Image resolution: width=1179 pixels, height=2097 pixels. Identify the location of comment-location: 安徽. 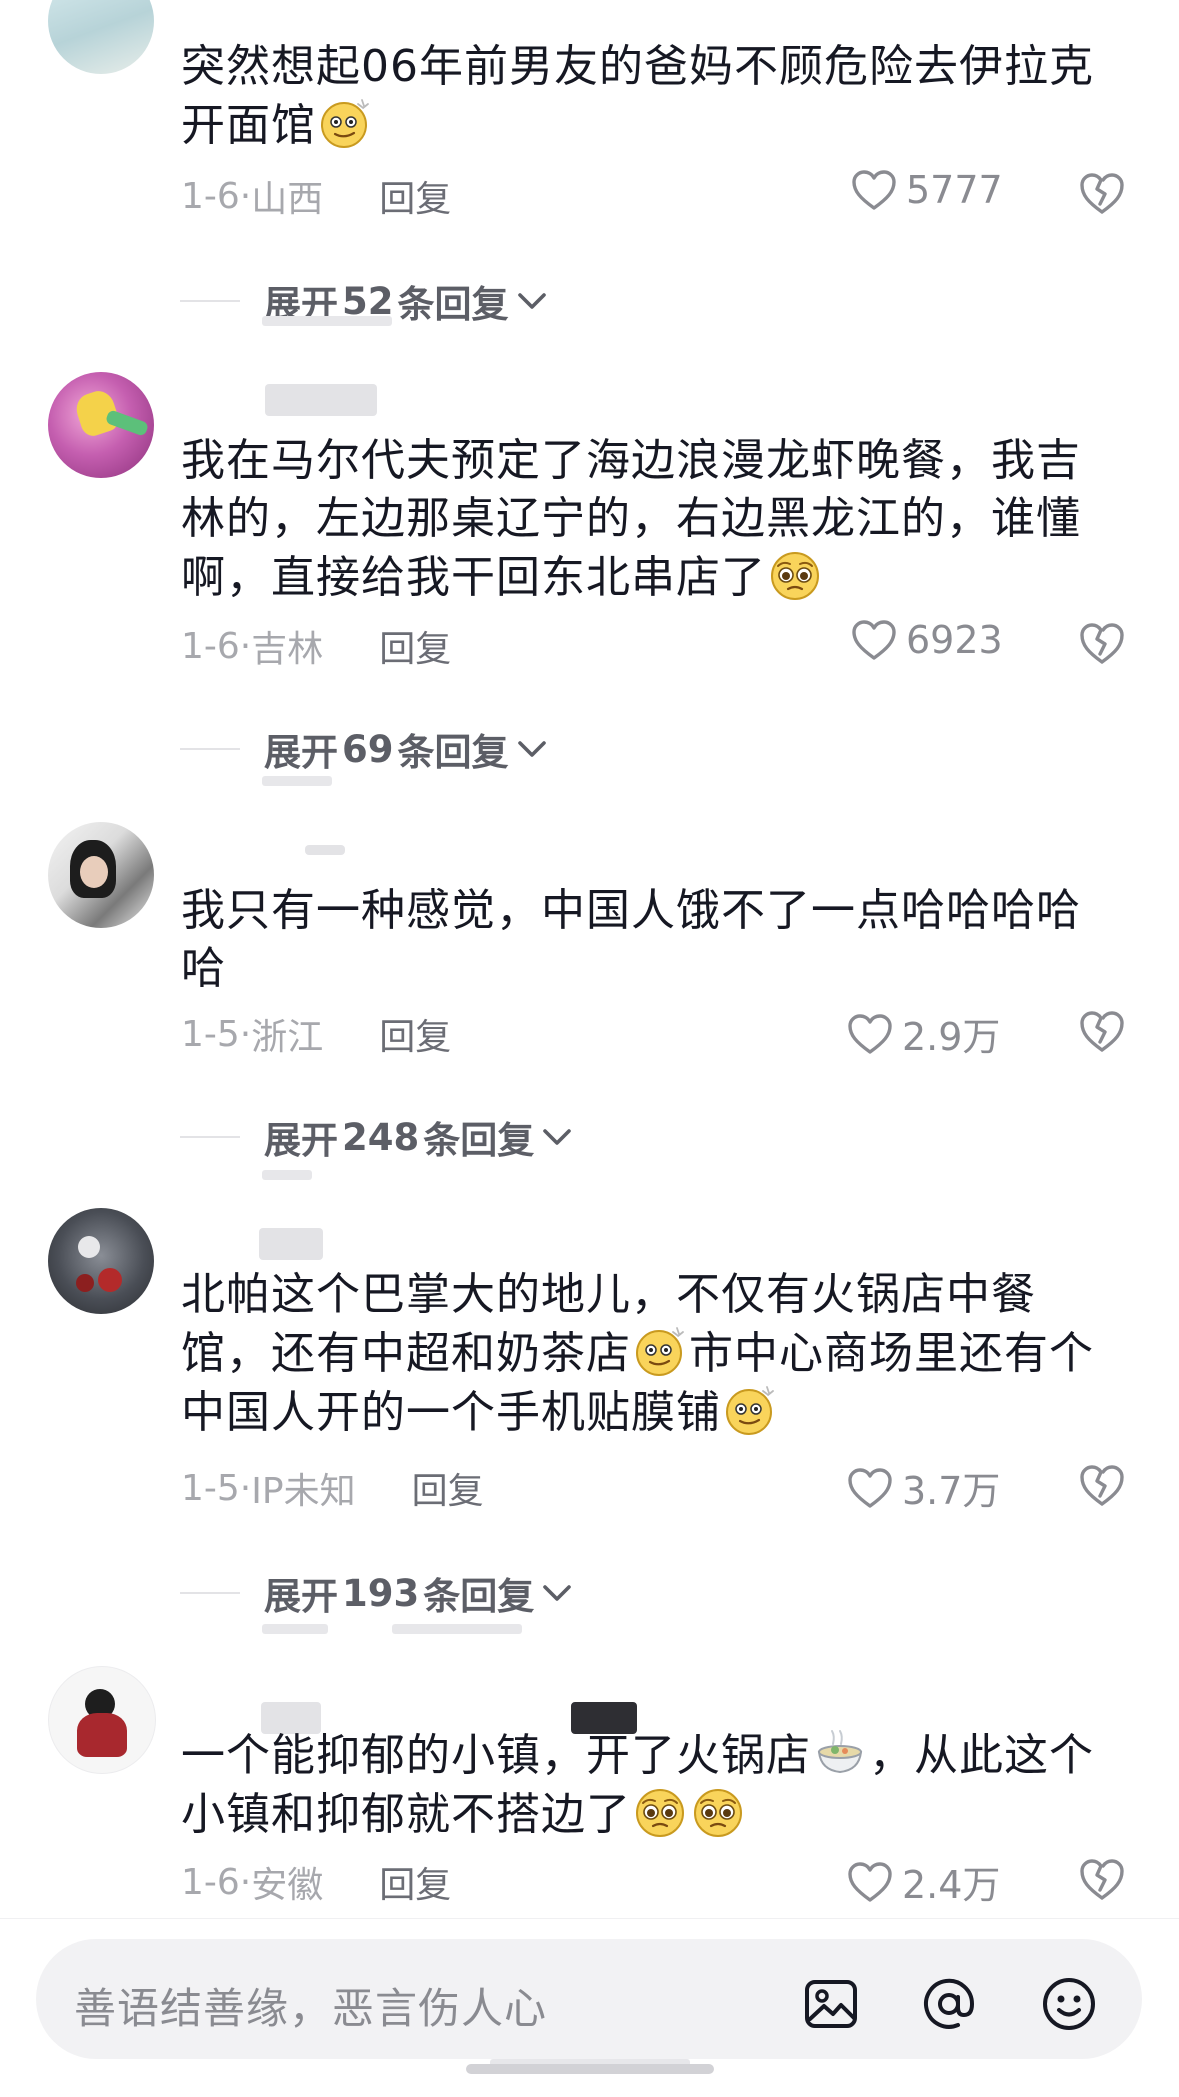
(287, 1885).